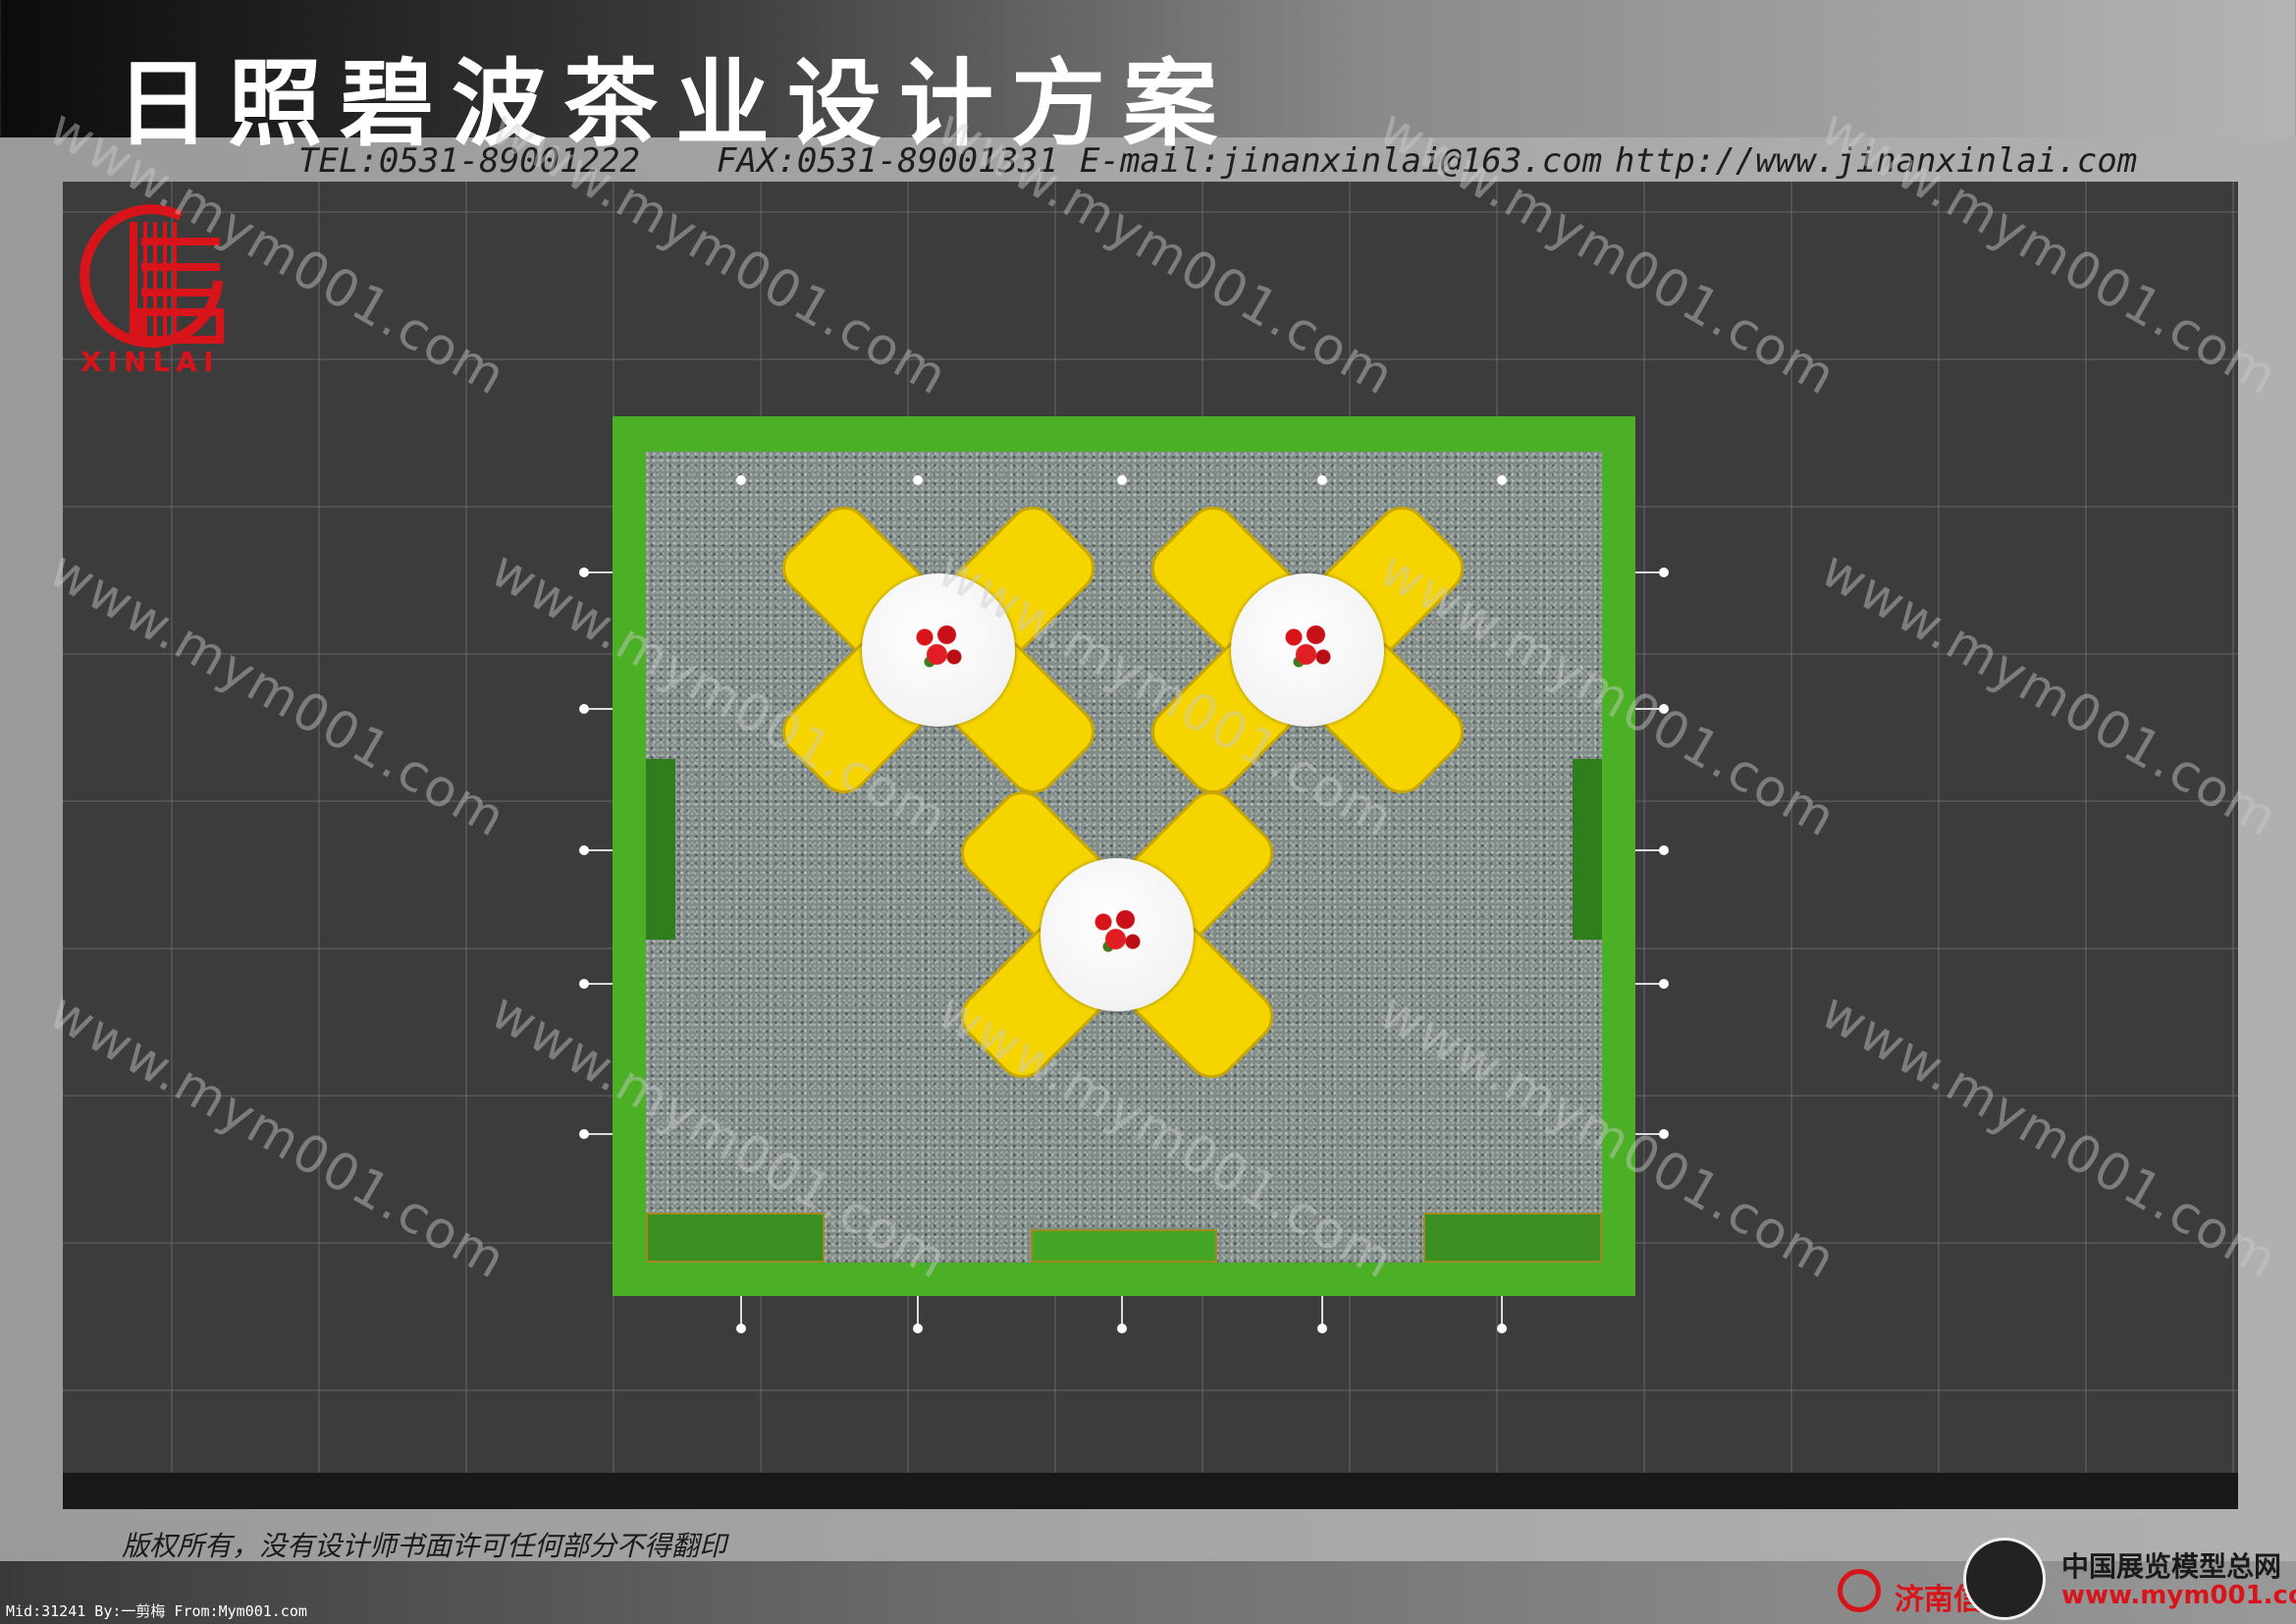 The height and width of the screenshot is (1624, 2296). What do you see at coordinates (425, 1546) in the screenshot?
I see `copyright-notice: 版权所有，没有设计师书面许可任何部分不得翻印` at bounding box center [425, 1546].